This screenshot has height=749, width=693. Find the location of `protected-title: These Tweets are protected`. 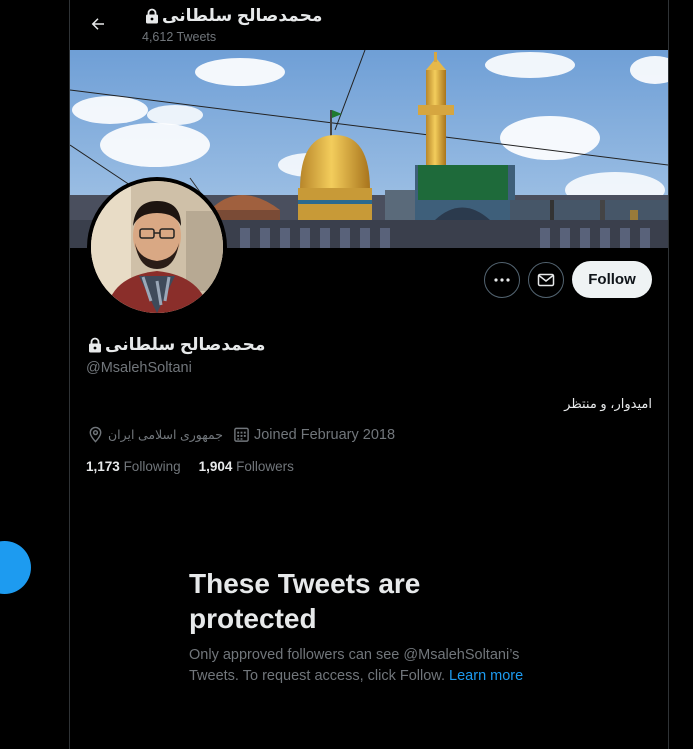

protected-title: These Tweets are protected is located at coordinates (305, 601).